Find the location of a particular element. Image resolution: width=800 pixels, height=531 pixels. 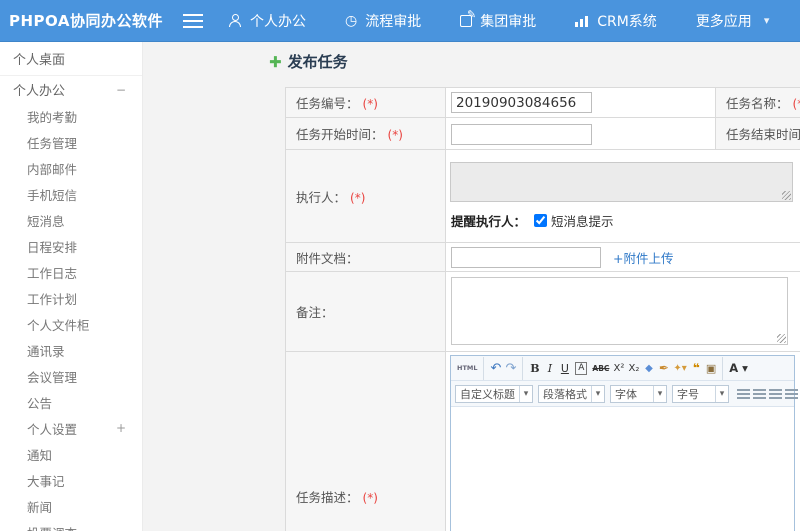

paragraph-format-select: 段落格式 is located at coordinates (571, 393).